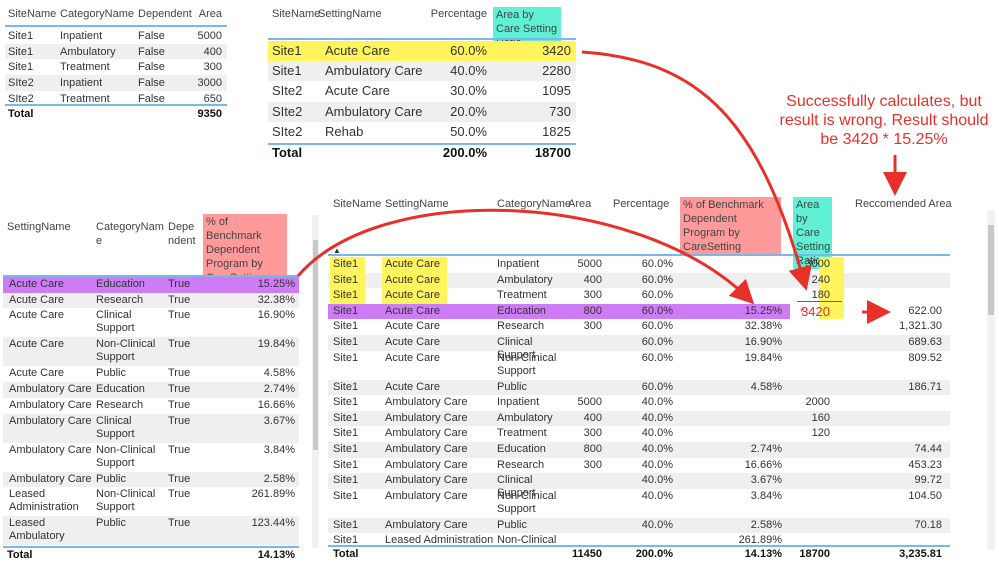  I want to click on table-cell: 1825, so click(556, 131).